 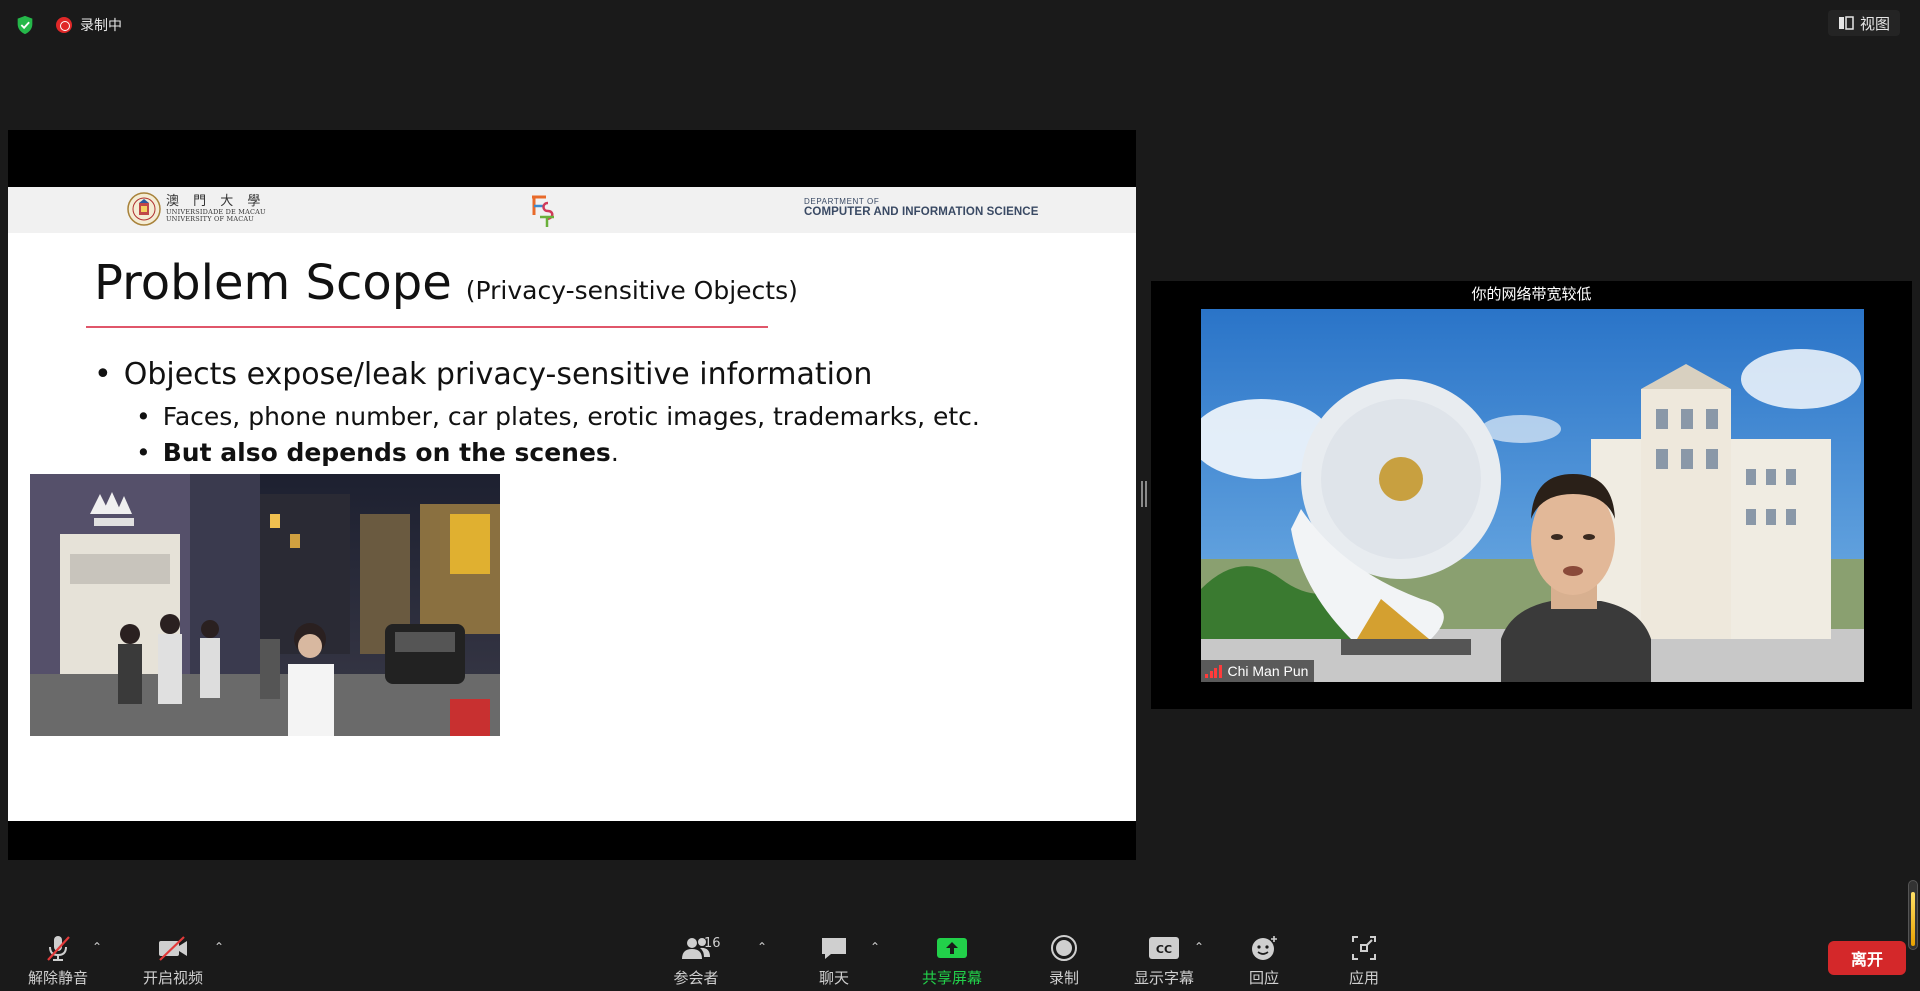 I want to click on panel-splitter-handle, so click(x=1143, y=494).